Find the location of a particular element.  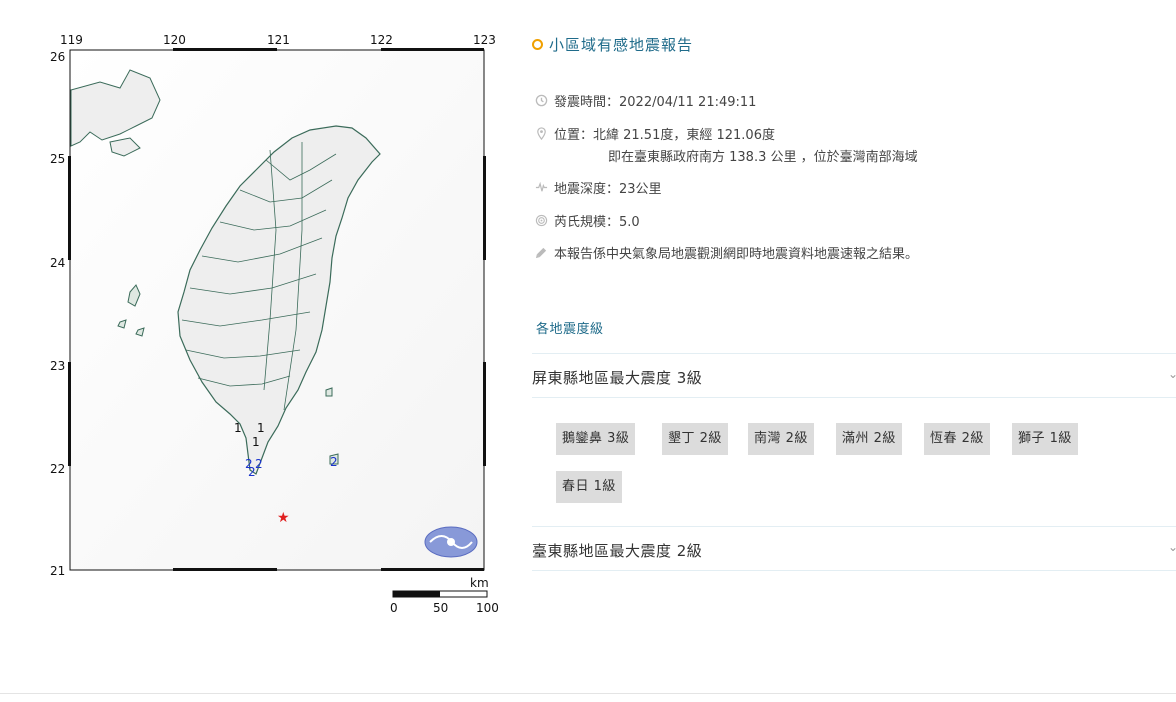

station-tag: 南灣 2級 is located at coordinates (781, 439).